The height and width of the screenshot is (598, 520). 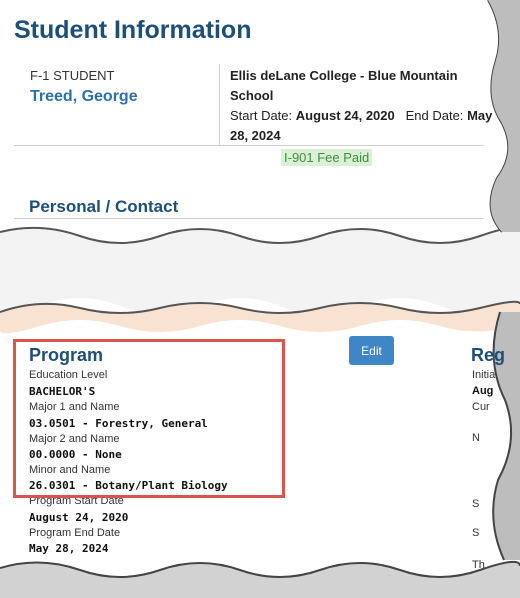 What do you see at coordinates (84, 96) in the screenshot?
I see `student-name: Treed, George` at bounding box center [84, 96].